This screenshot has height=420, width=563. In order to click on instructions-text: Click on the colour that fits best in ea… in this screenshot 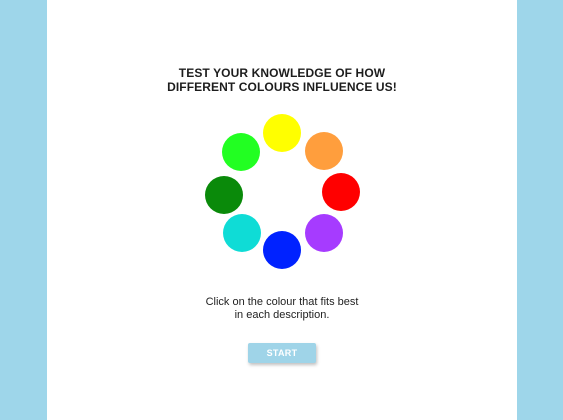, I will do `click(282, 309)`.